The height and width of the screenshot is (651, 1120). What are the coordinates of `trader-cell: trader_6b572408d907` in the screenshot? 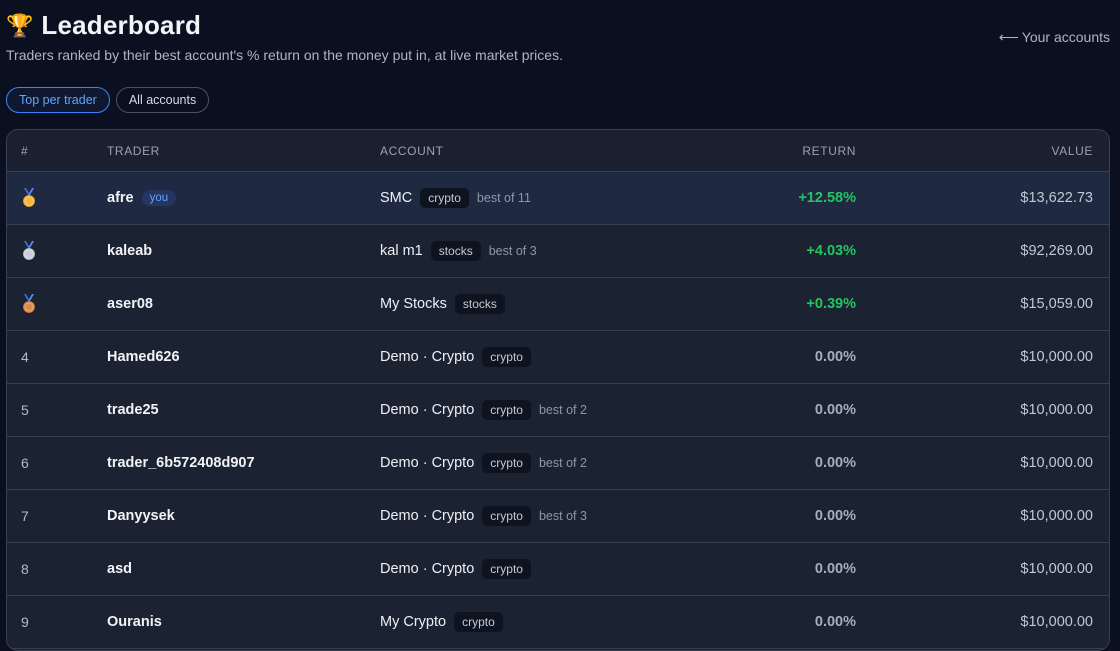 It's located at (243, 463).